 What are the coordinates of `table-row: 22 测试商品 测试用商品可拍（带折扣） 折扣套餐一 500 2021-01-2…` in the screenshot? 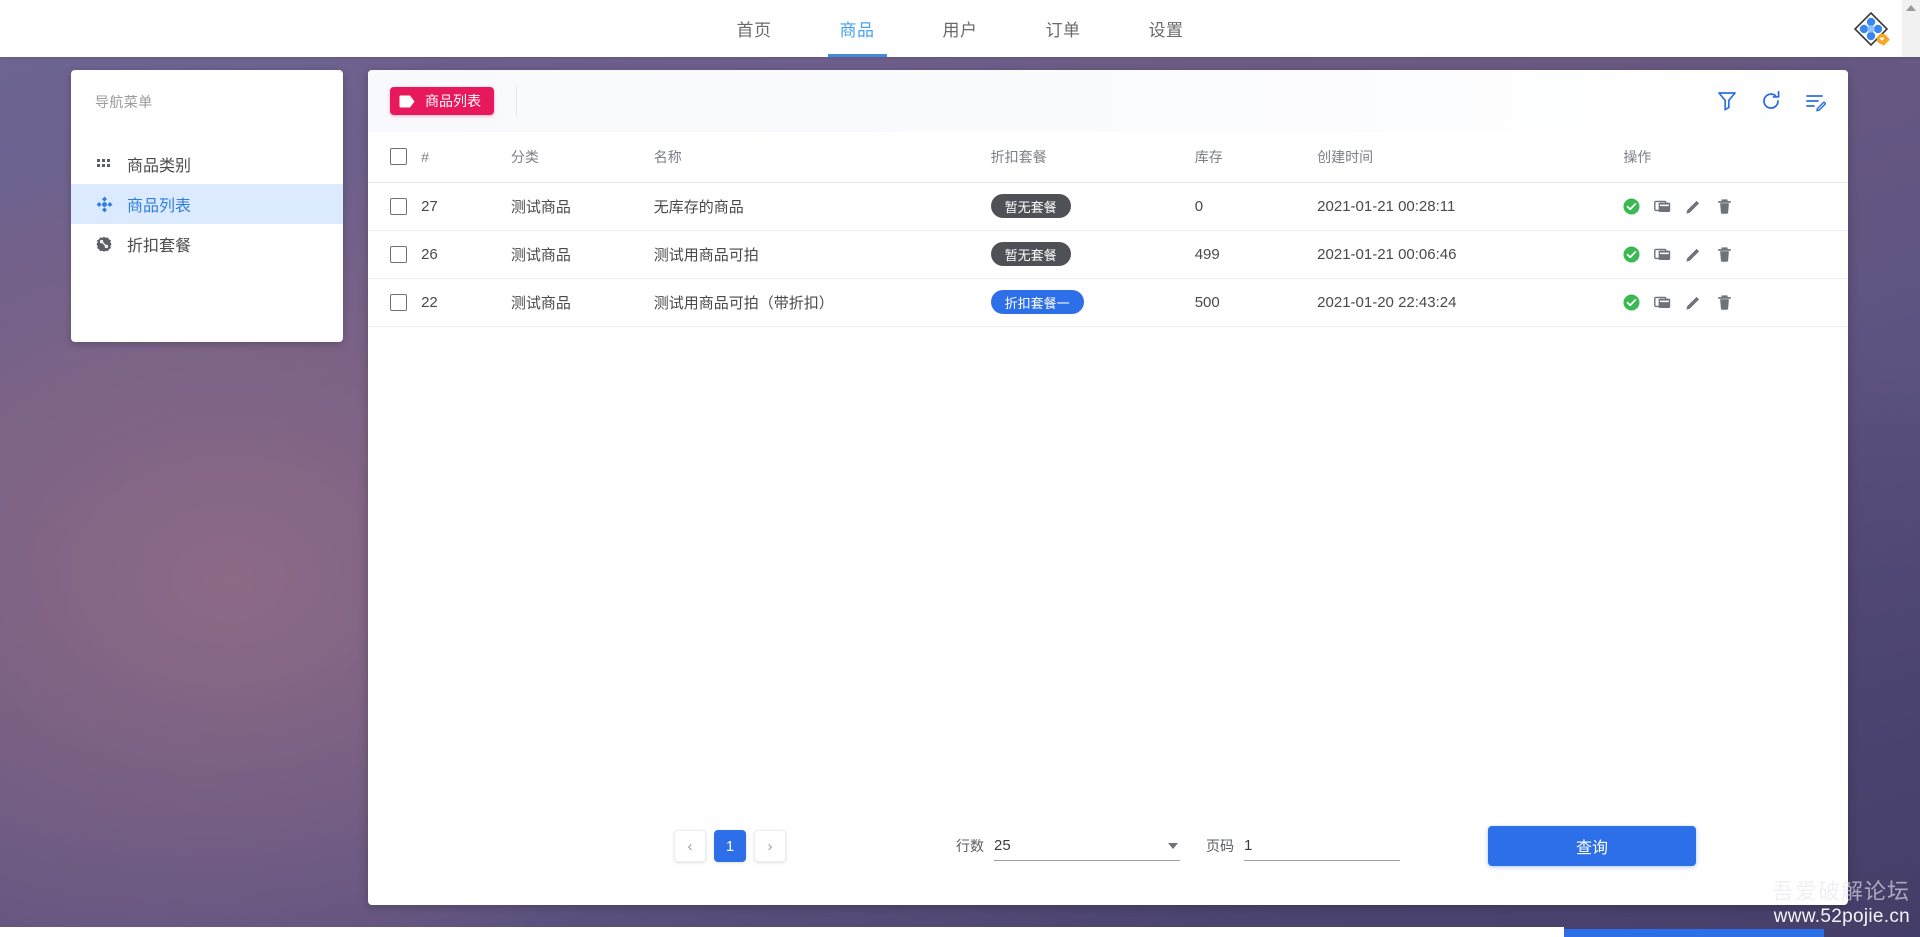 It's located at (1108, 302).